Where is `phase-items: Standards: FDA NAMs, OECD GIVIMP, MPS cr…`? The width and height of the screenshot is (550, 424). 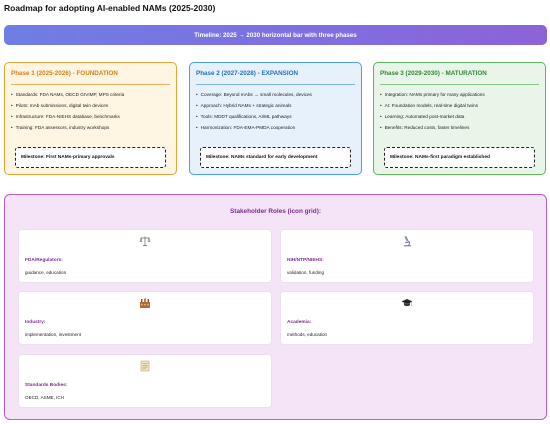
phase-items: Standards: FDA NAMs, OECD GIVIMP, MPS cr… is located at coordinates (91, 114).